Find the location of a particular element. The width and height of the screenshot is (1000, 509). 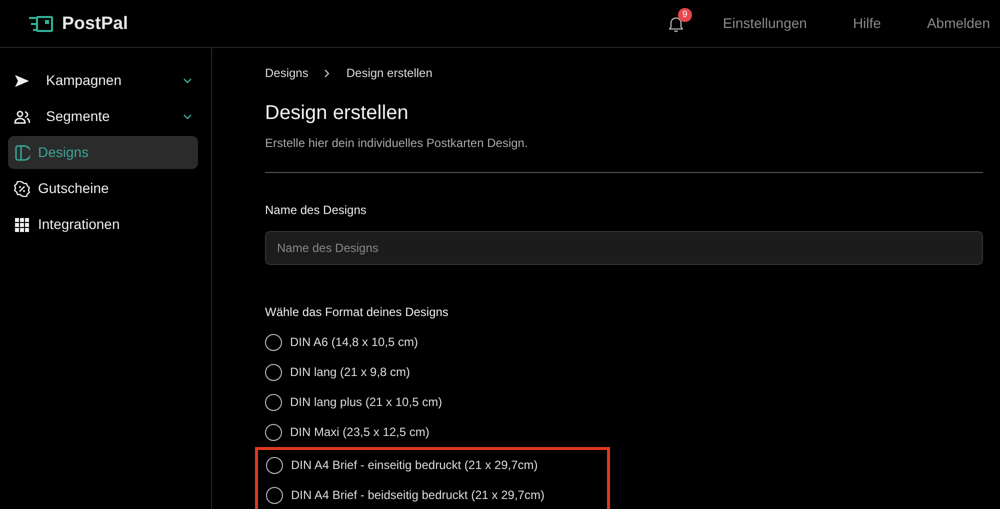

page-subtitle: Erstelle hier dein individuelles Postkarten Design. is located at coordinates (397, 143).